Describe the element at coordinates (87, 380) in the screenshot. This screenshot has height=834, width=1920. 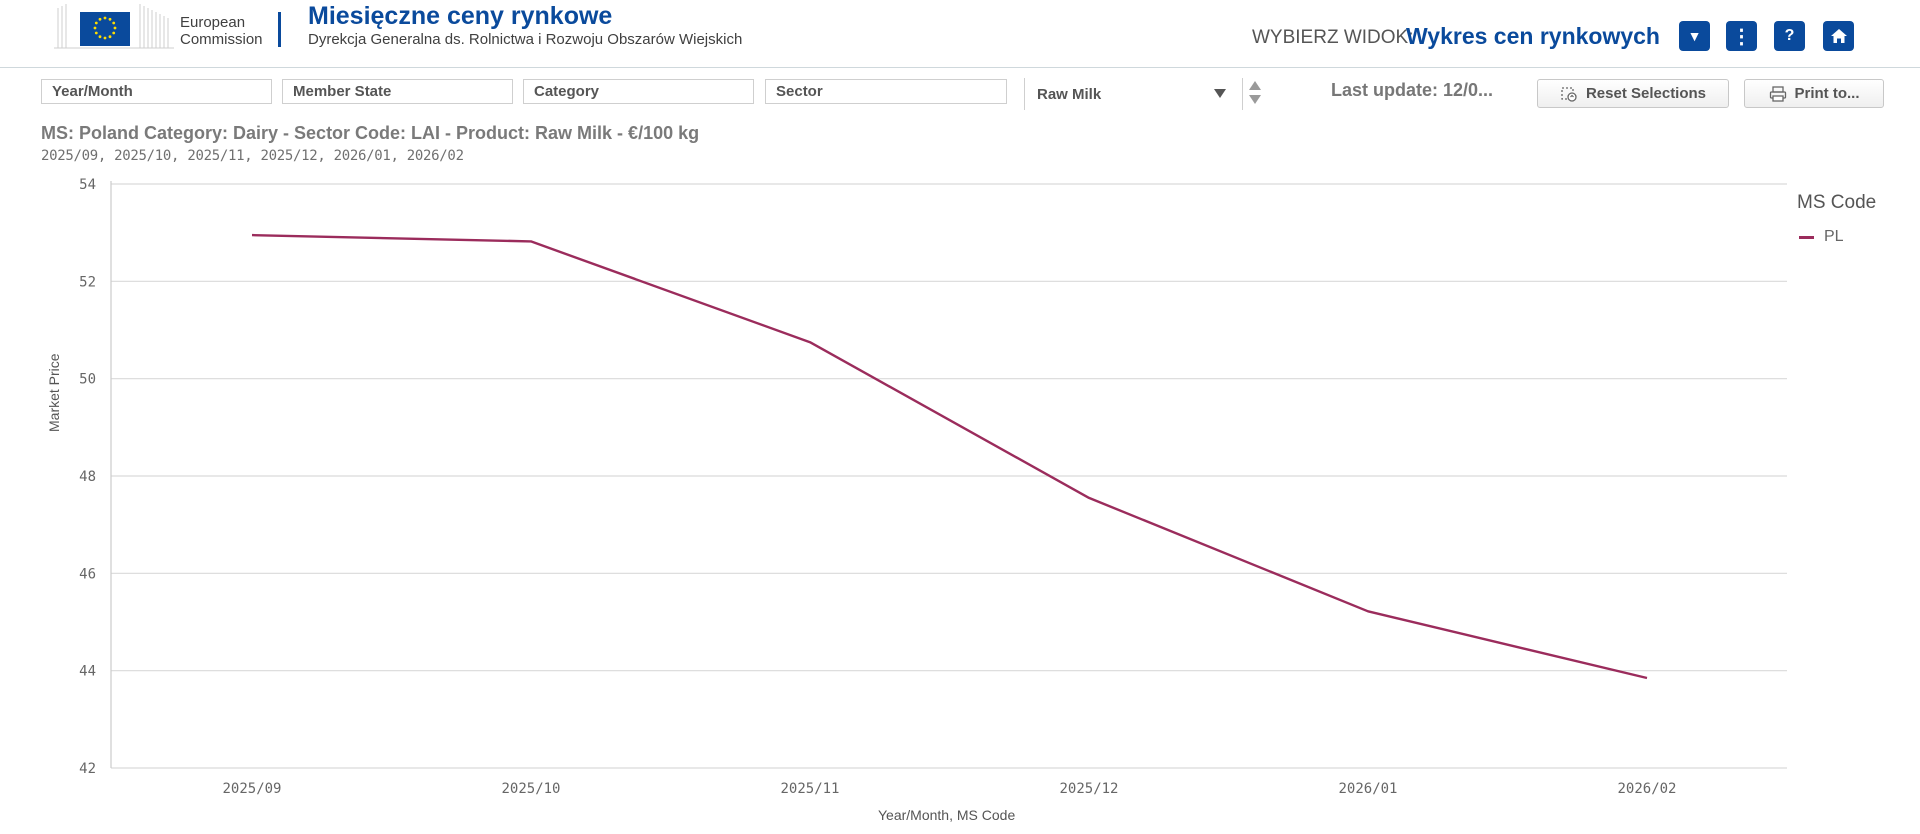
I see `y-tick-label: 50` at that location.